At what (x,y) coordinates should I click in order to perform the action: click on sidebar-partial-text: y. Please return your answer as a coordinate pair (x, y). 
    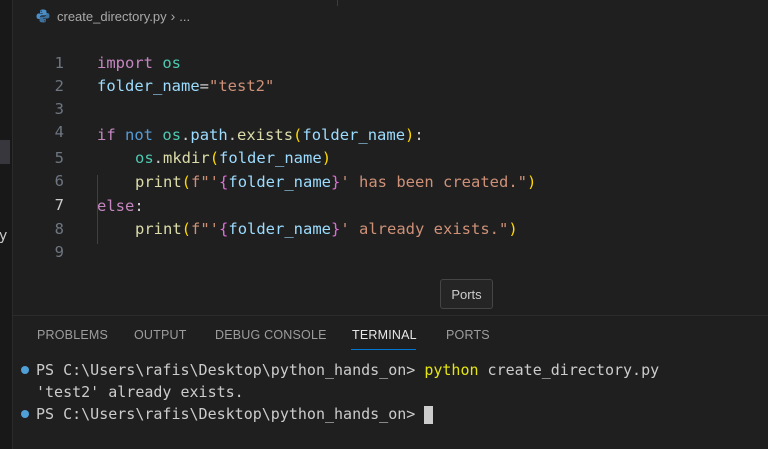
    Looking at the image, I should click on (4, 236).